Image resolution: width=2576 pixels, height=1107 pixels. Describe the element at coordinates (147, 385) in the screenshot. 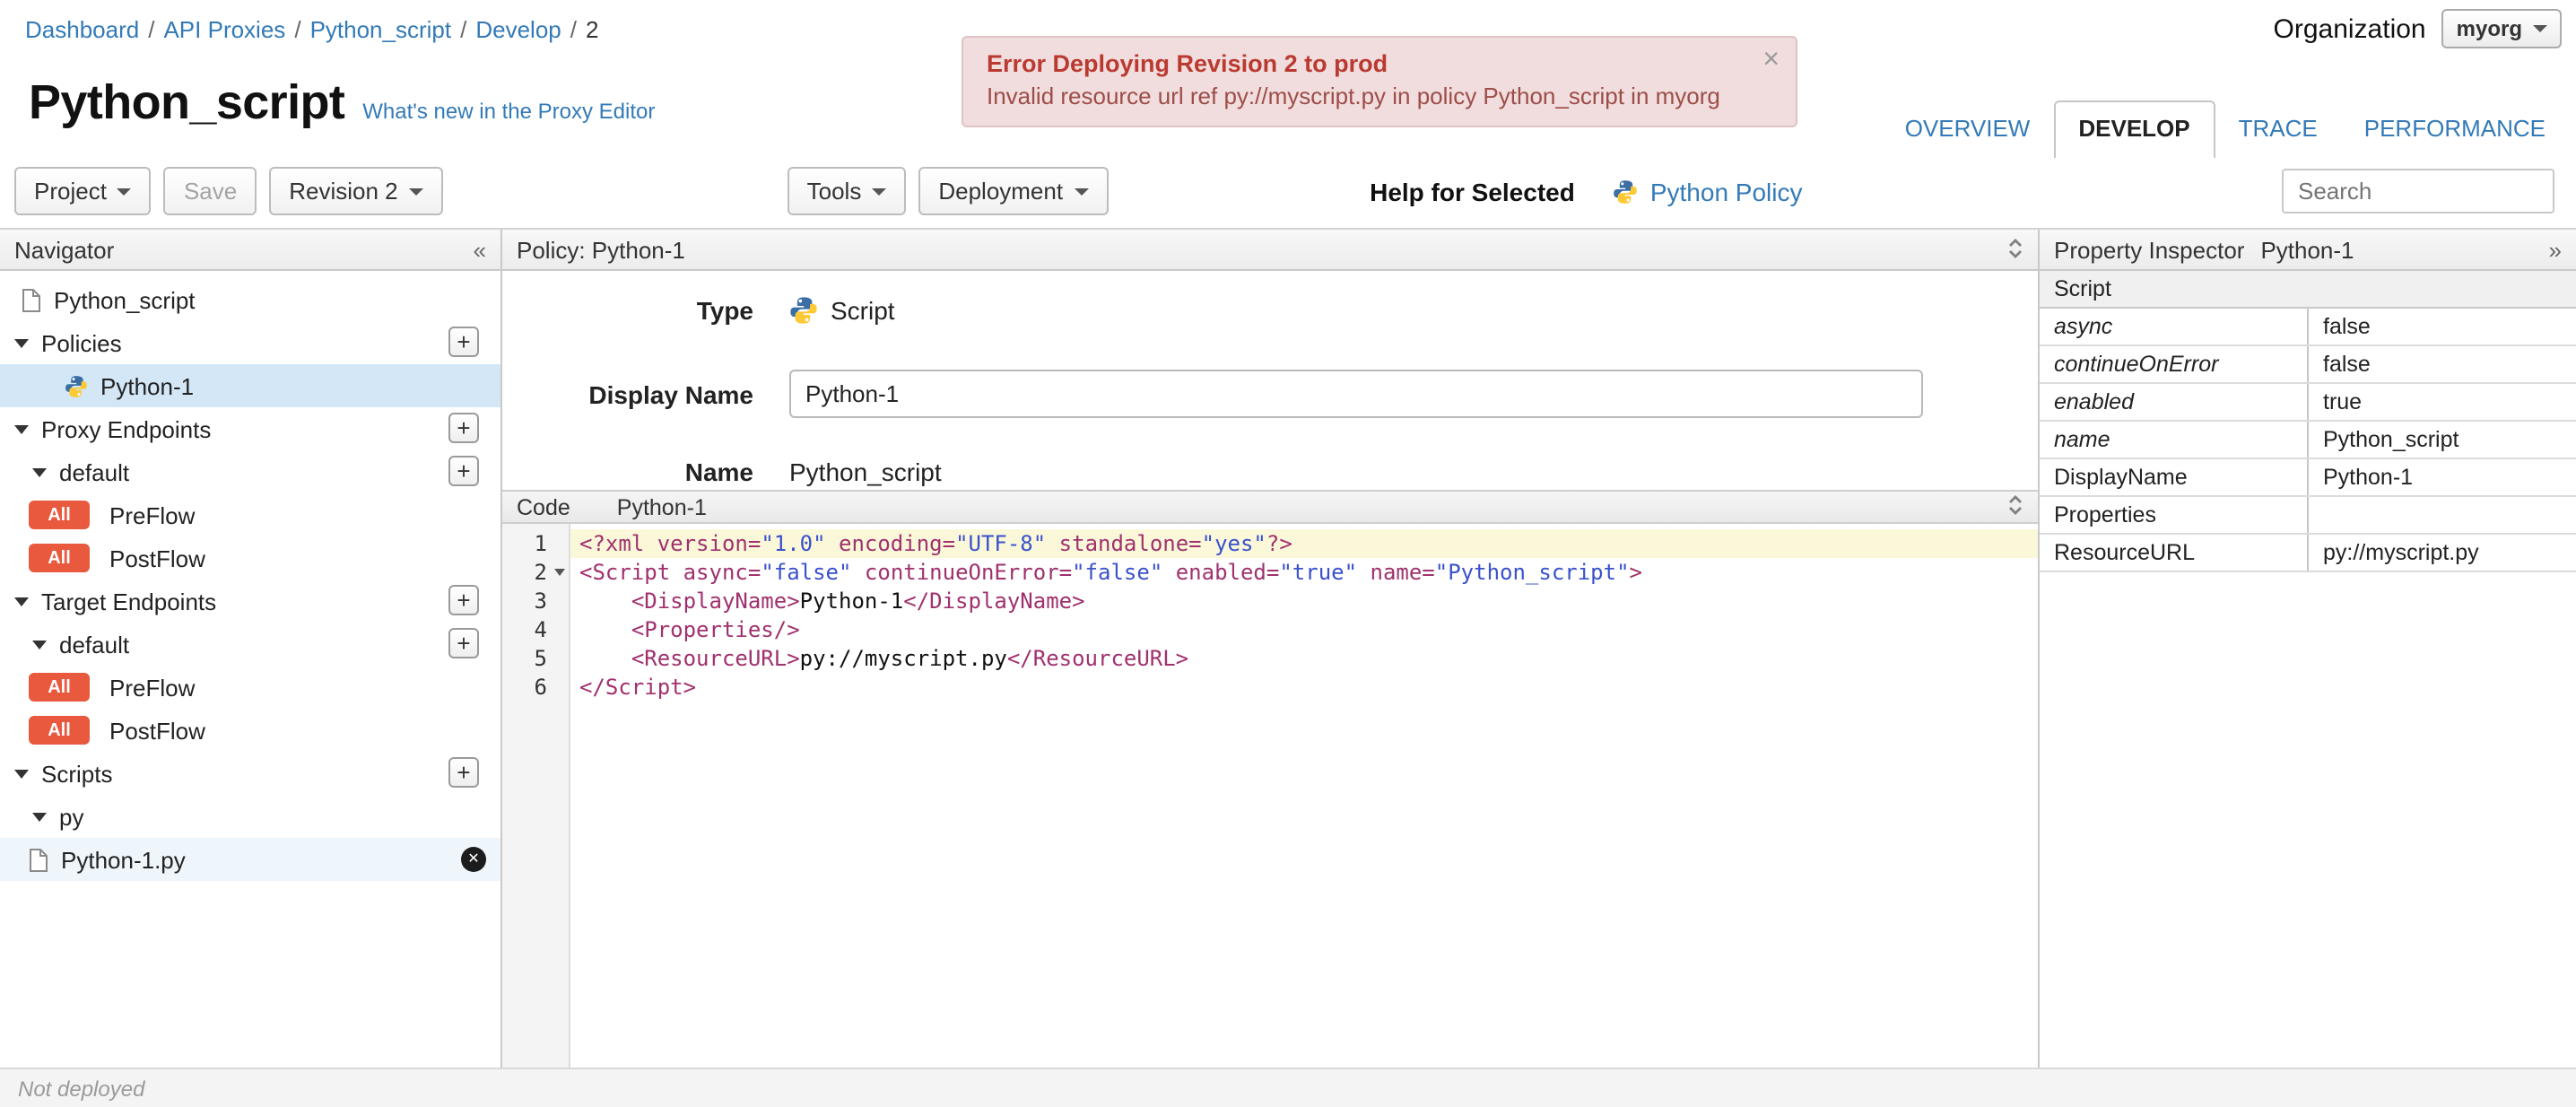

I see `nav-item-label: Python-1` at that location.